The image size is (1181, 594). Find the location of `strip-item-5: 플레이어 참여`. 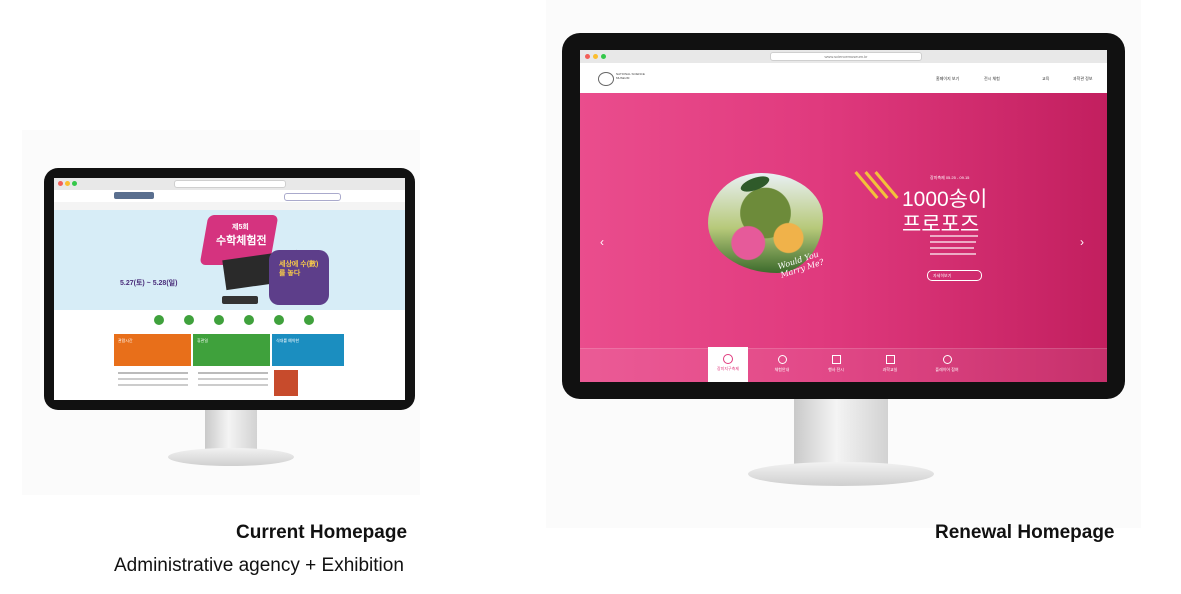

strip-item-5: 플레이어 참여 is located at coordinates (947, 364).